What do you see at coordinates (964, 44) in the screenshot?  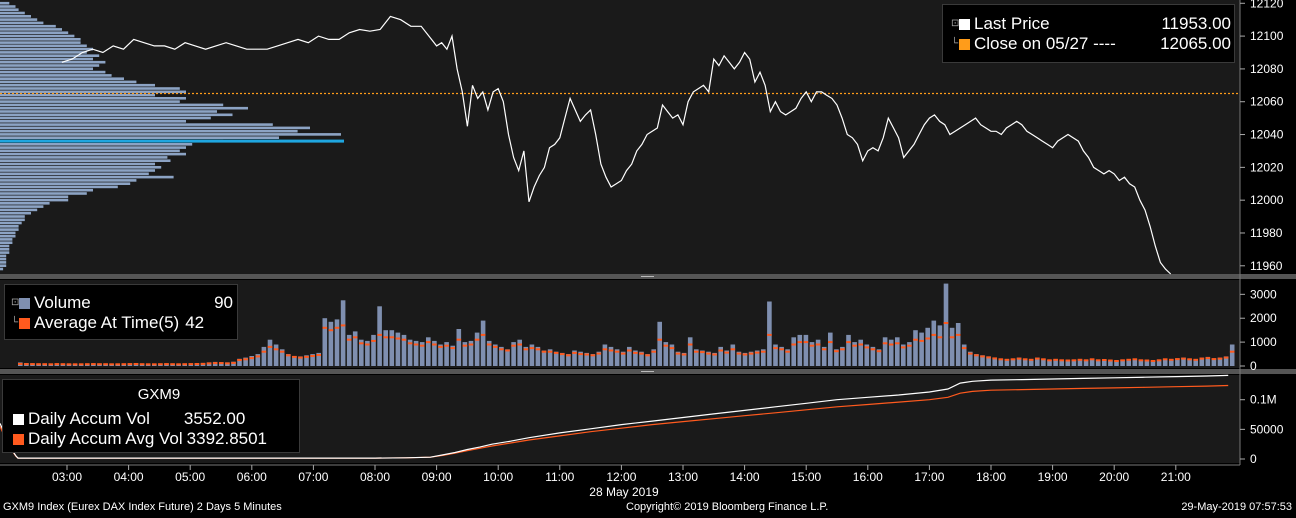 I see `close-swatch` at bounding box center [964, 44].